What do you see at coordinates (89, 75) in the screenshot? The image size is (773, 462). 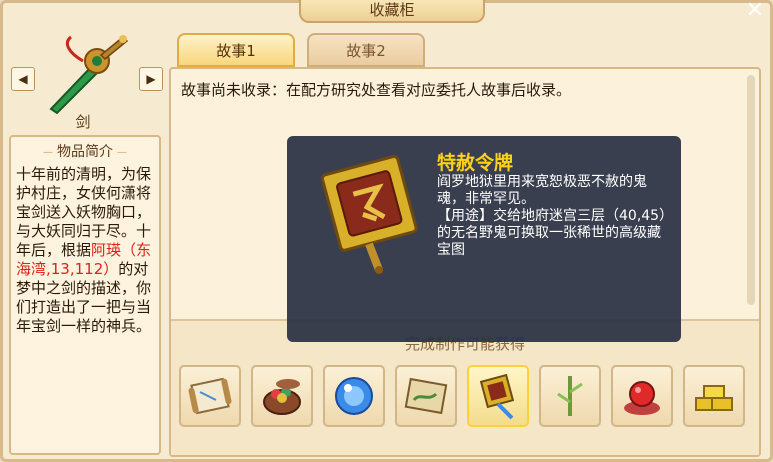 I see `green-jade-sword-icon` at bounding box center [89, 75].